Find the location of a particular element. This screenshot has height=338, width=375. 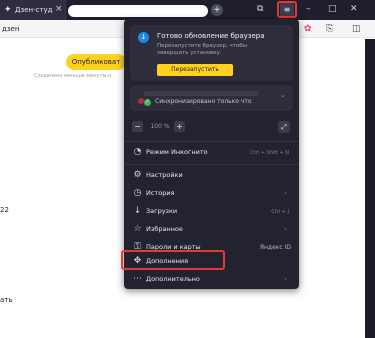

maximize-icon: □ is located at coordinates (332, 9).